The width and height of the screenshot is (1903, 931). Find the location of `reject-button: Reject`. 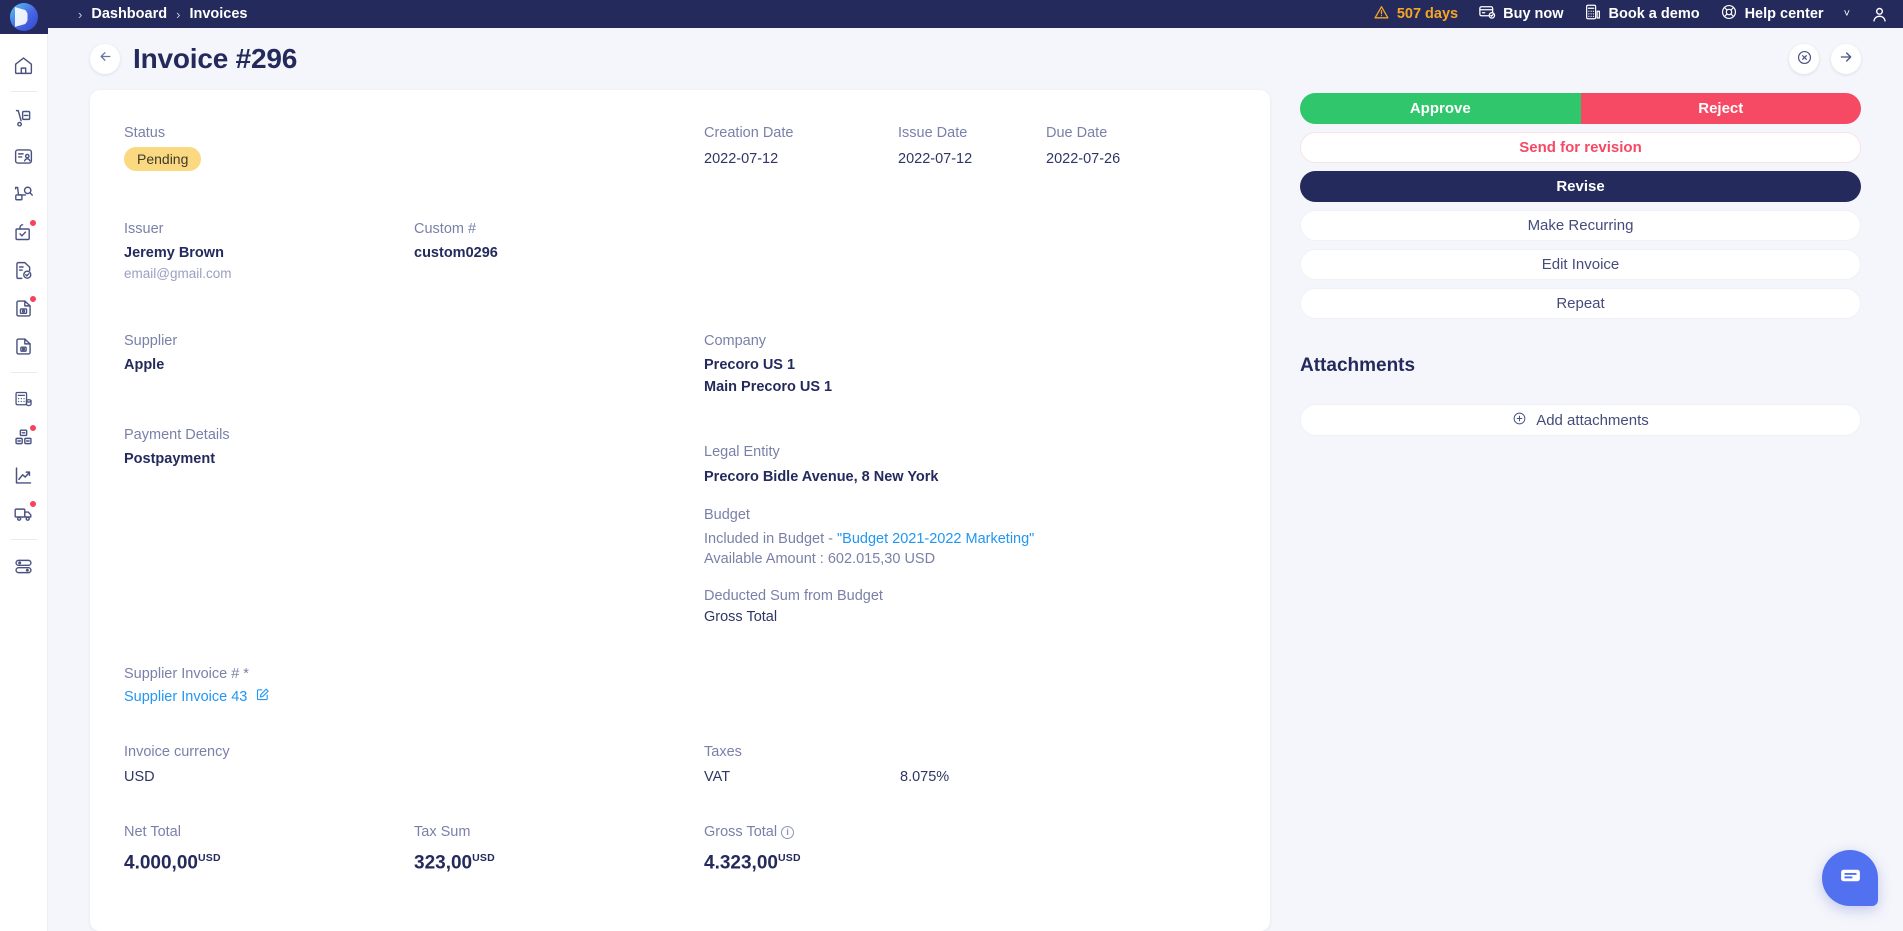

reject-button: Reject is located at coordinates (1720, 108).